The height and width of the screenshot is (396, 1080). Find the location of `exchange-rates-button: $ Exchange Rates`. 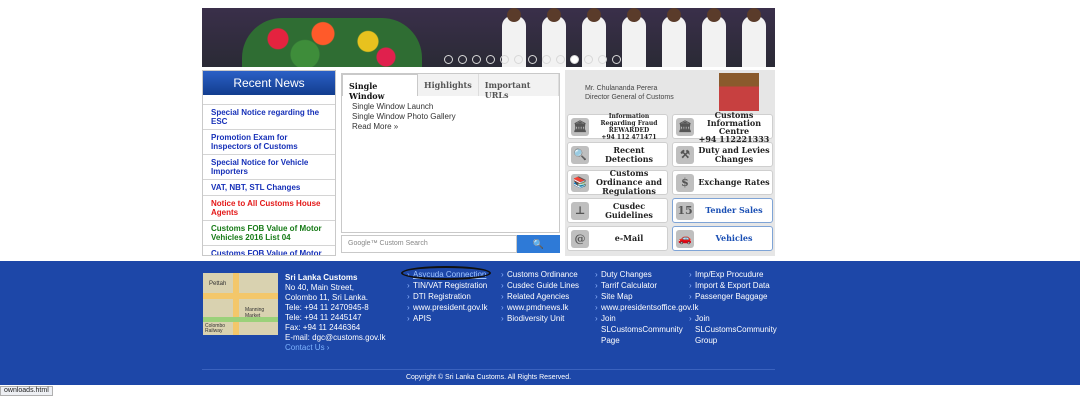

exchange-rates-button: $ Exchange Rates is located at coordinates (722, 182).